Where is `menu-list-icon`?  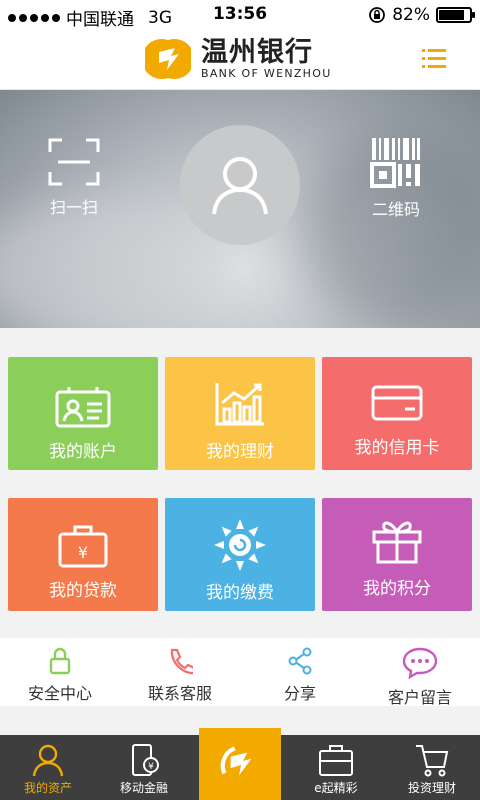
menu-list-icon is located at coordinates (434, 59).